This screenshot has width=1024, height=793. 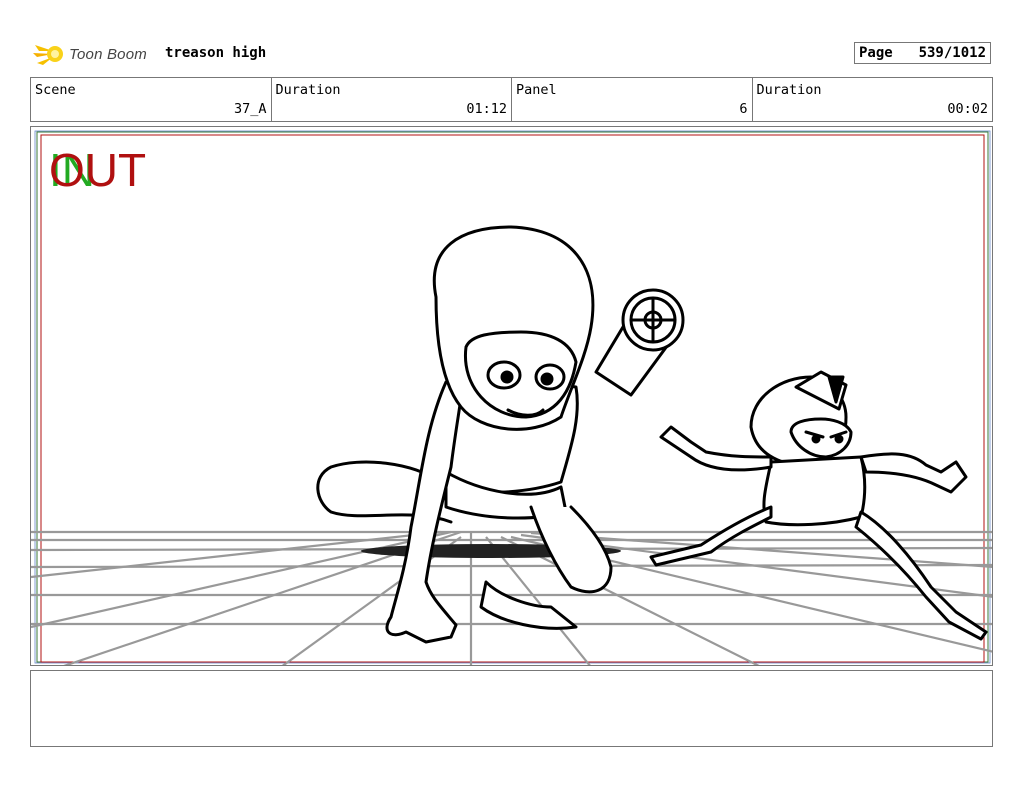 What do you see at coordinates (216, 53) in the screenshot?
I see `project-title: treason high` at bounding box center [216, 53].